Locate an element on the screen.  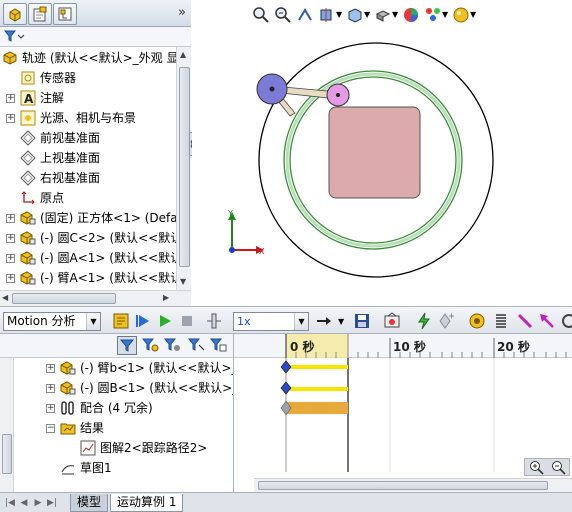
feature-tree-item: + (固定) 正方体<1> (Defa is located at coordinates (88, 218).